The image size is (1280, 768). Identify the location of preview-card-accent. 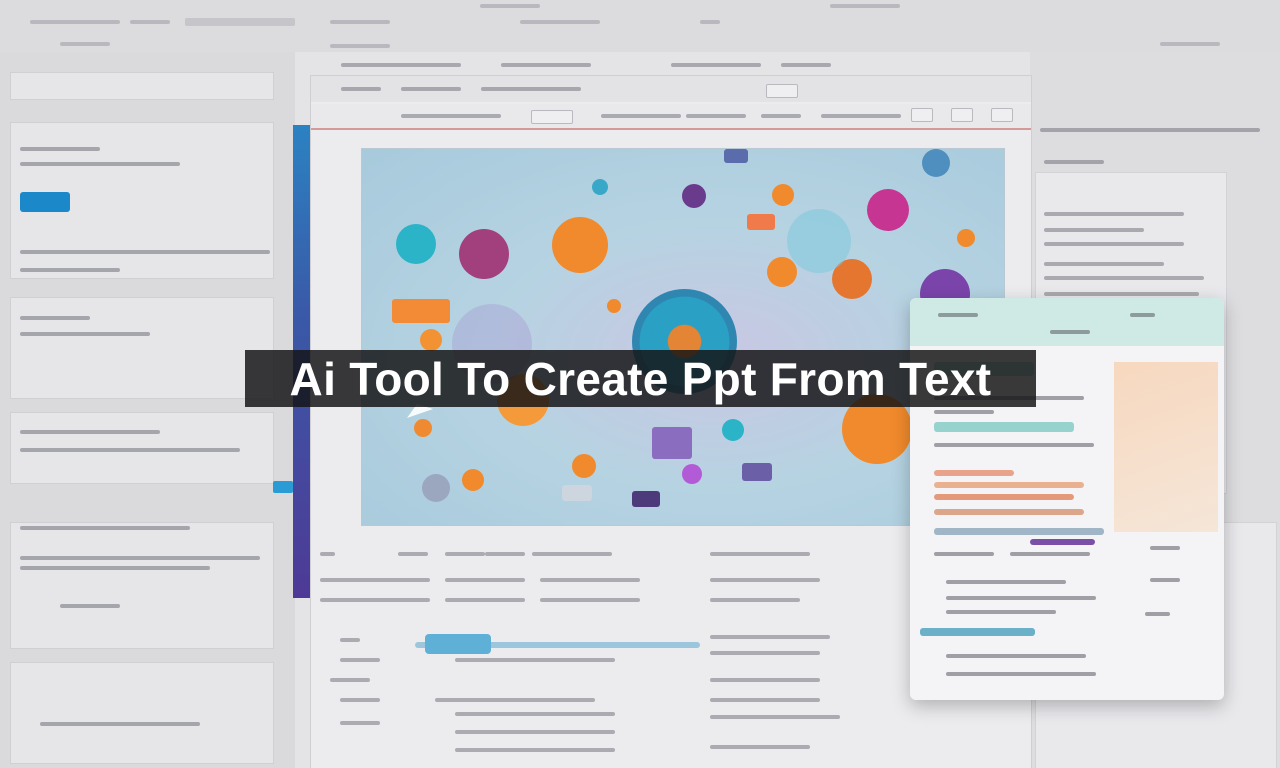
(1166, 447).